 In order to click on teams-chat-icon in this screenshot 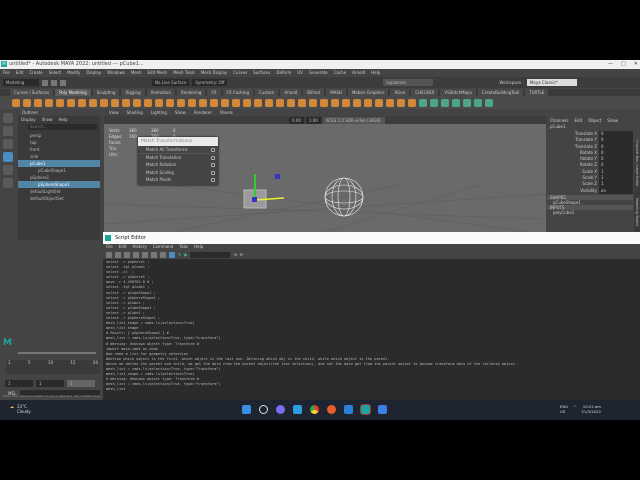, I will do `click(280, 409)`.